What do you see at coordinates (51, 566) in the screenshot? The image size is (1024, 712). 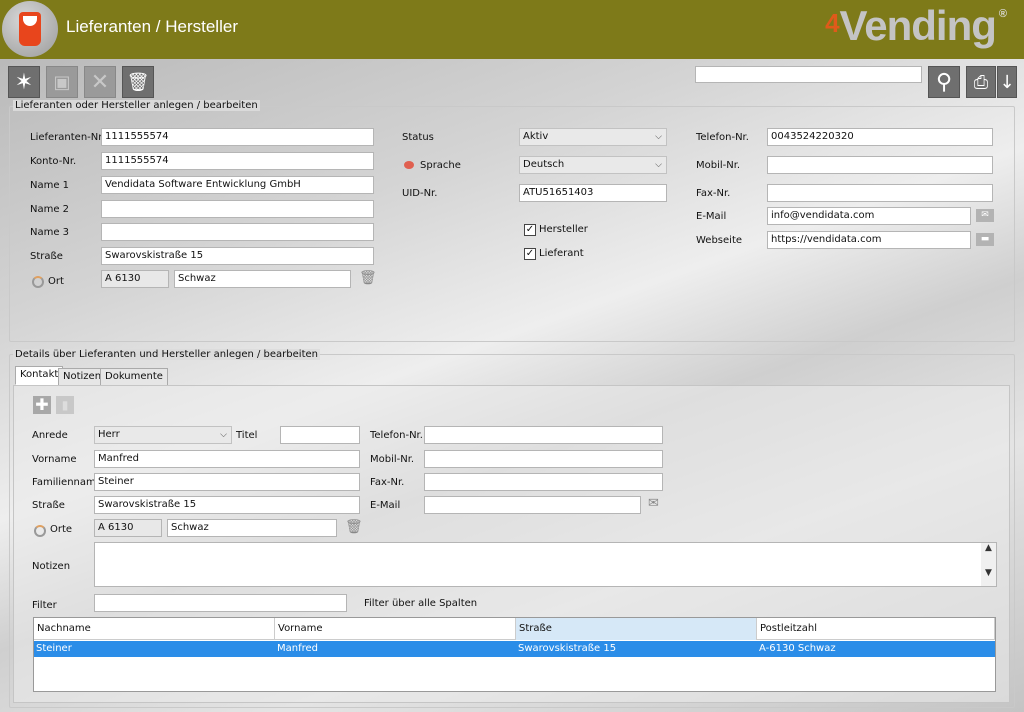 I see `notizen-label: Notizen` at bounding box center [51, 566].